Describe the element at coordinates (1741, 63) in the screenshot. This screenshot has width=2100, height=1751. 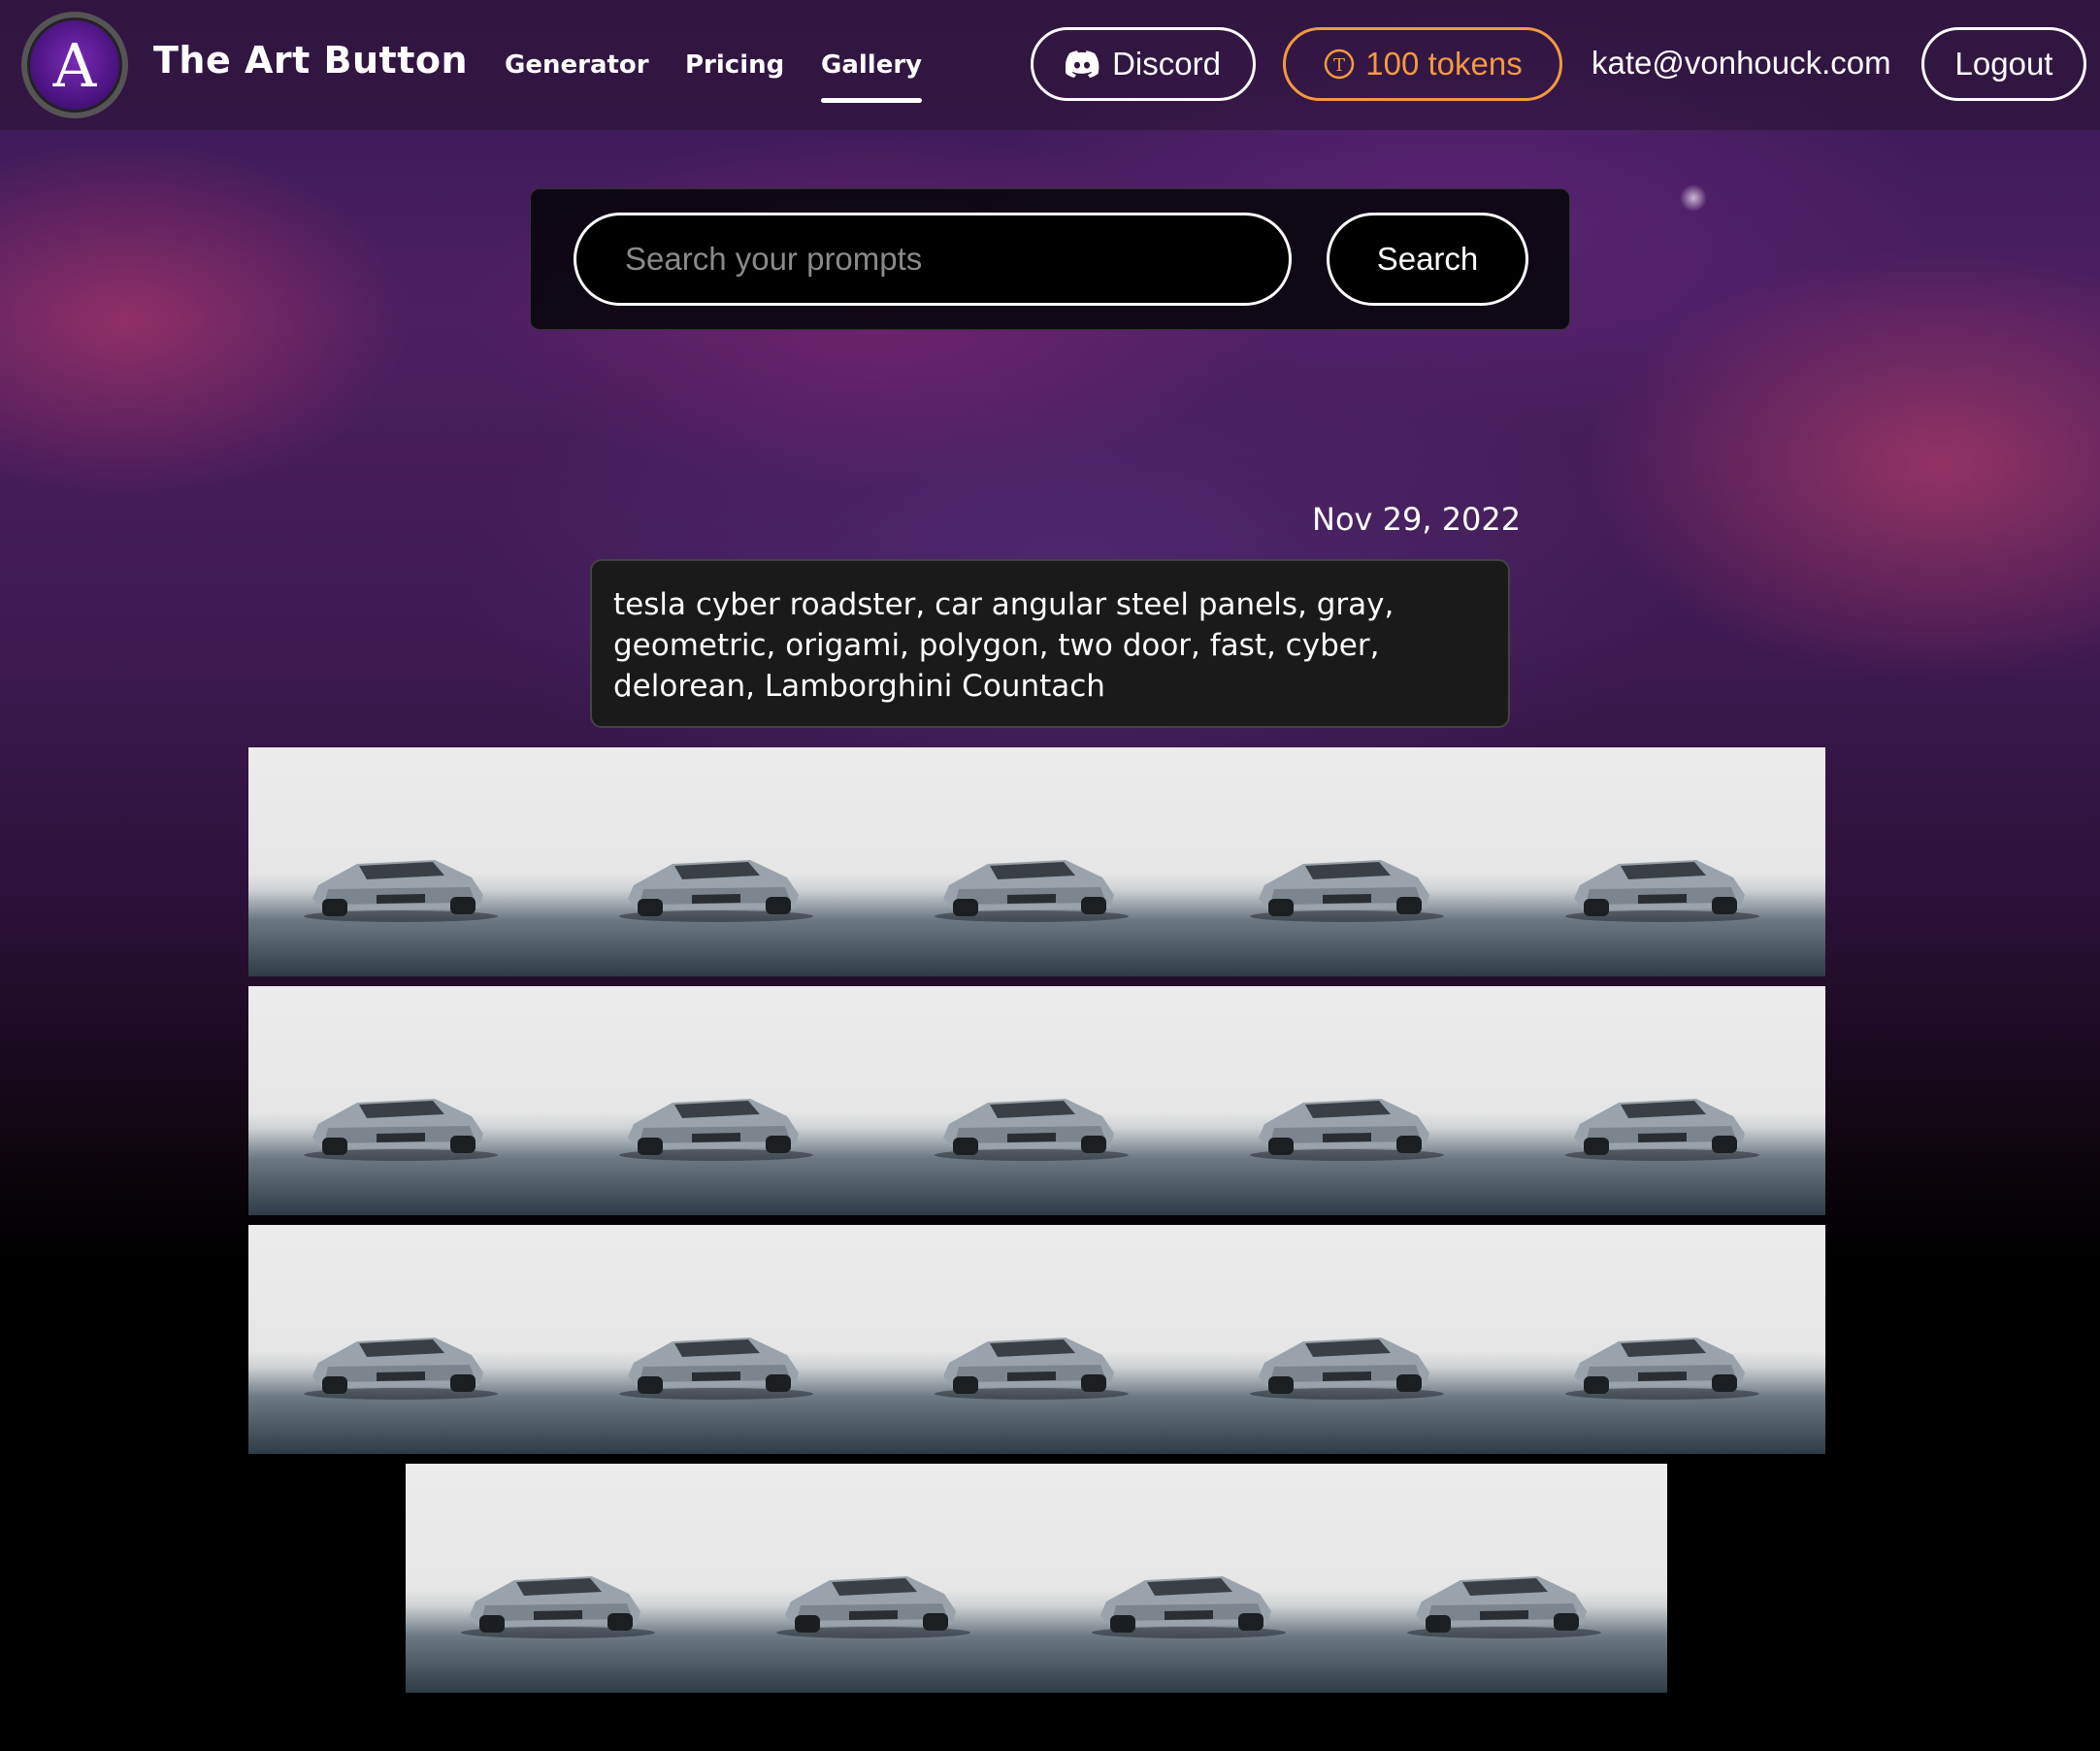
I see `user-email: kate@vonhouck.com` at that location.